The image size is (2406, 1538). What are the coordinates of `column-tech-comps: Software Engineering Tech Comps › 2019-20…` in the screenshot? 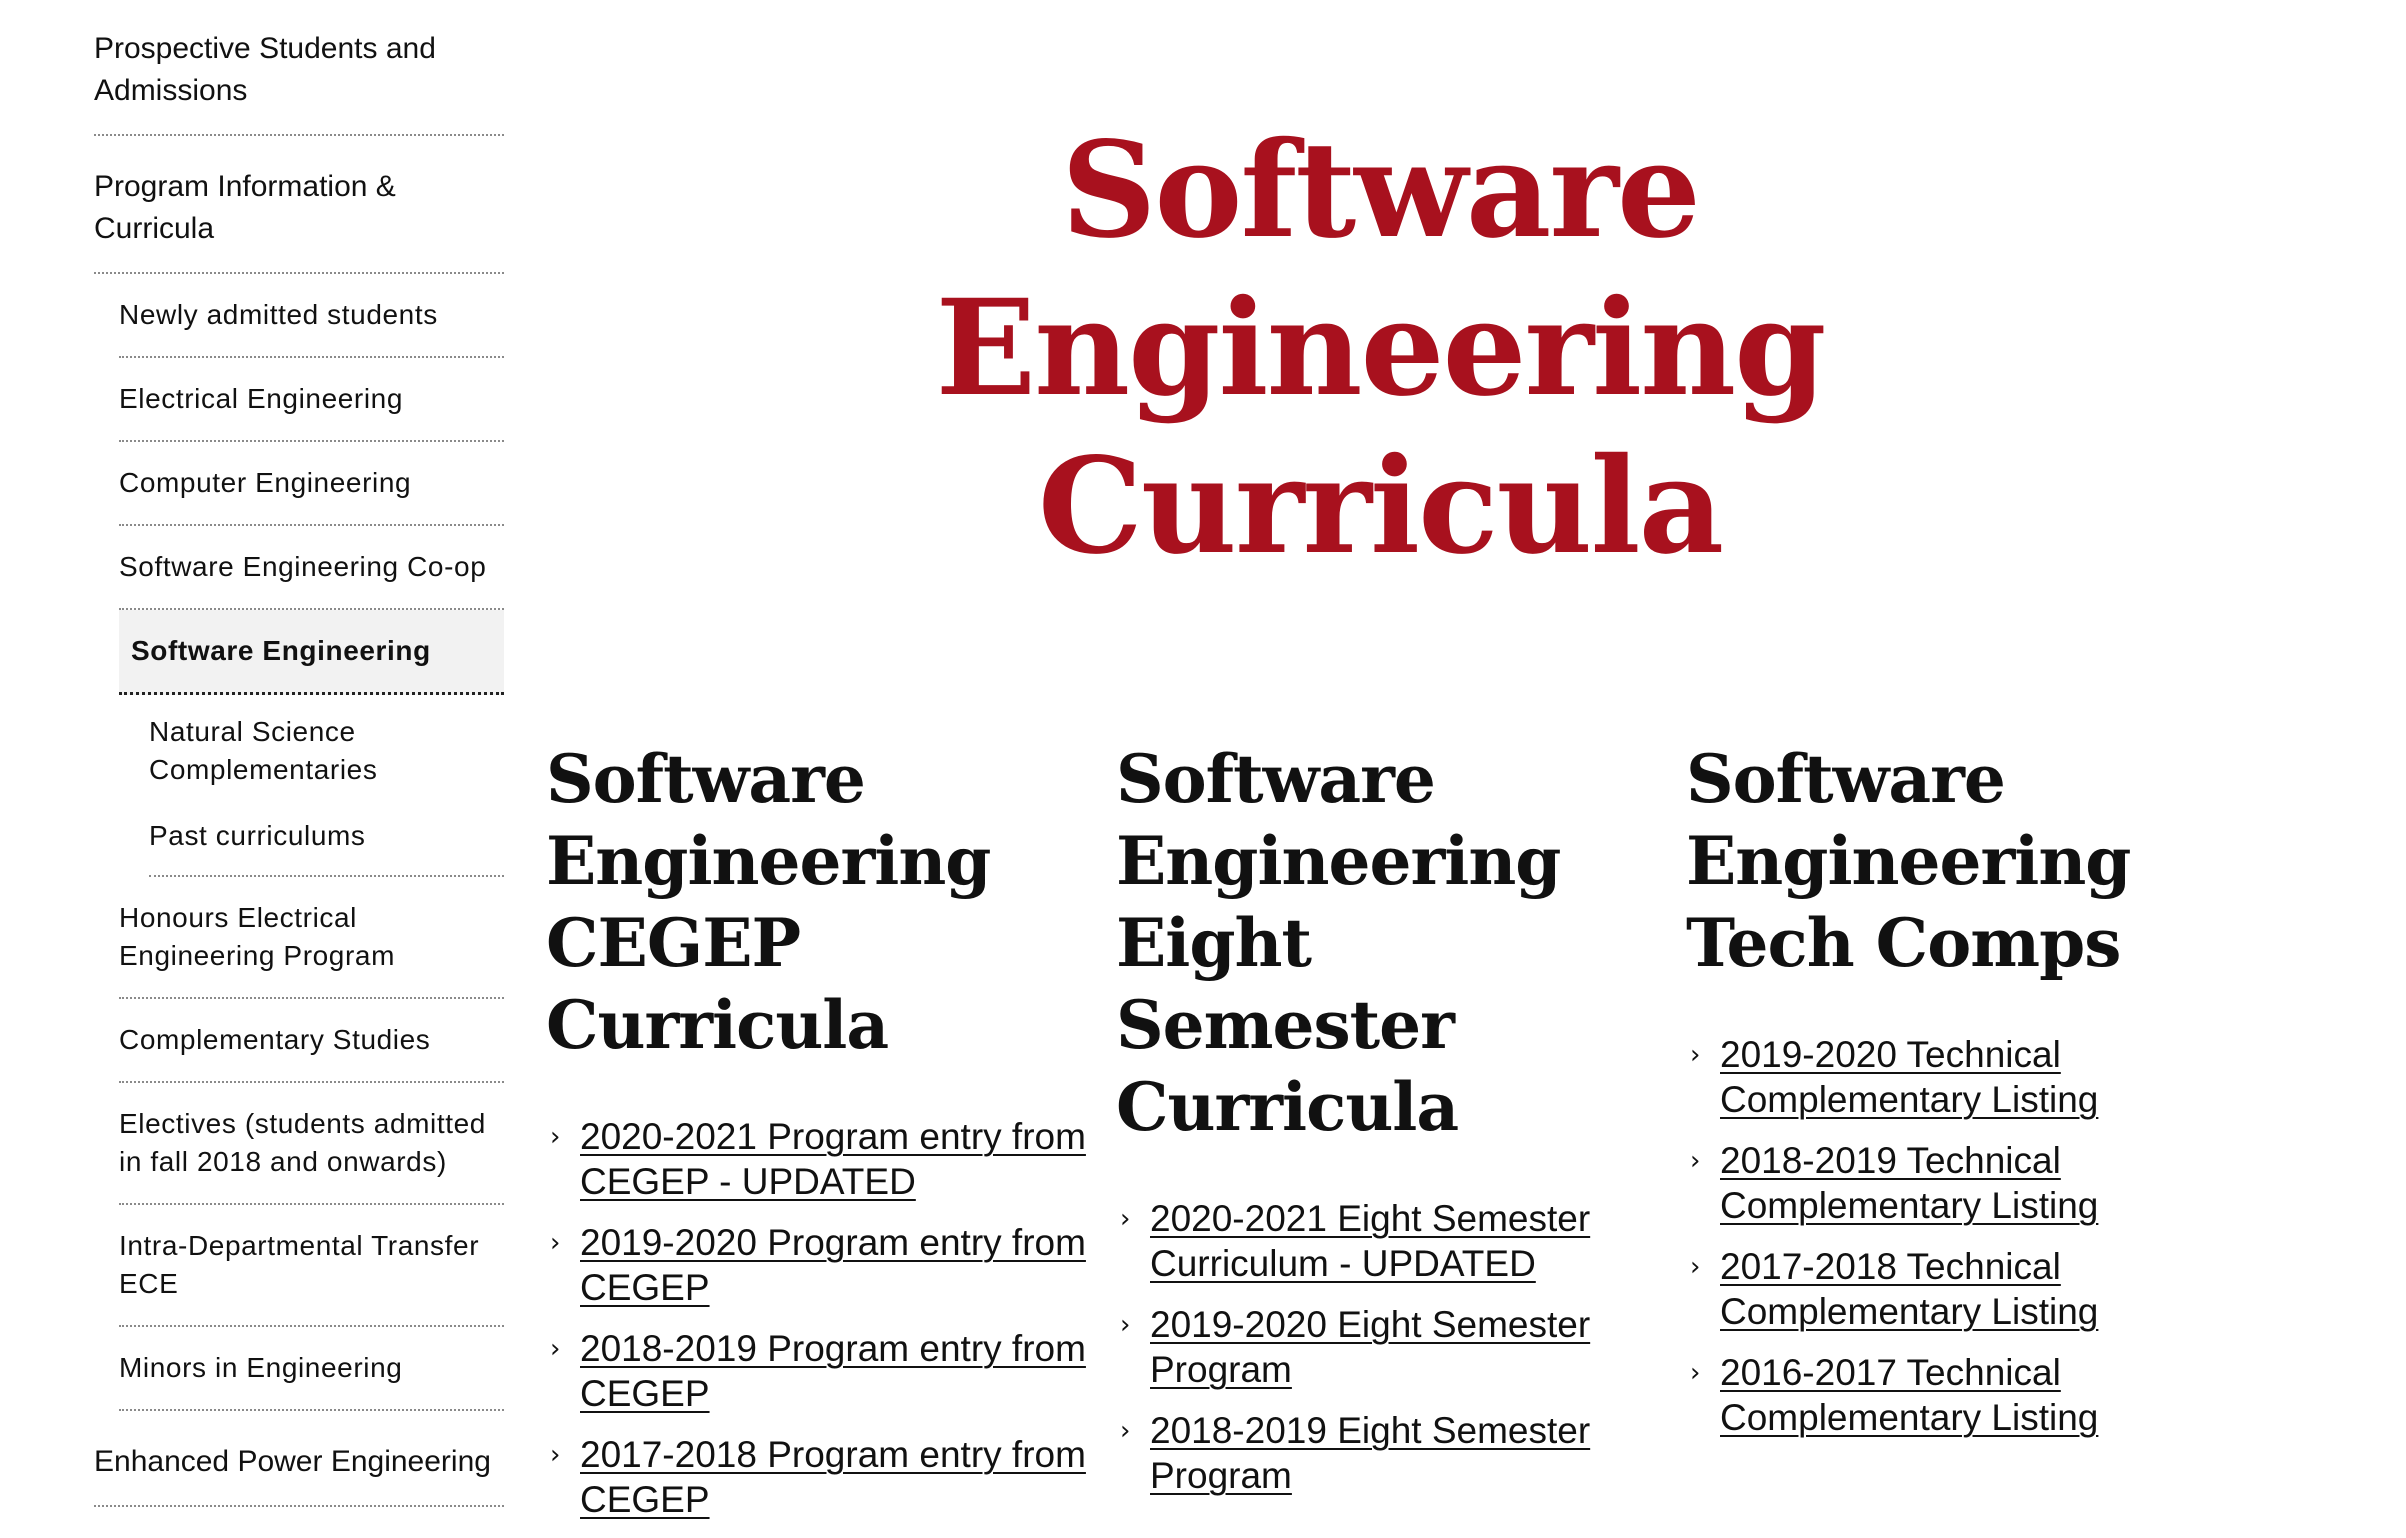 It's located at (1956, 1097).